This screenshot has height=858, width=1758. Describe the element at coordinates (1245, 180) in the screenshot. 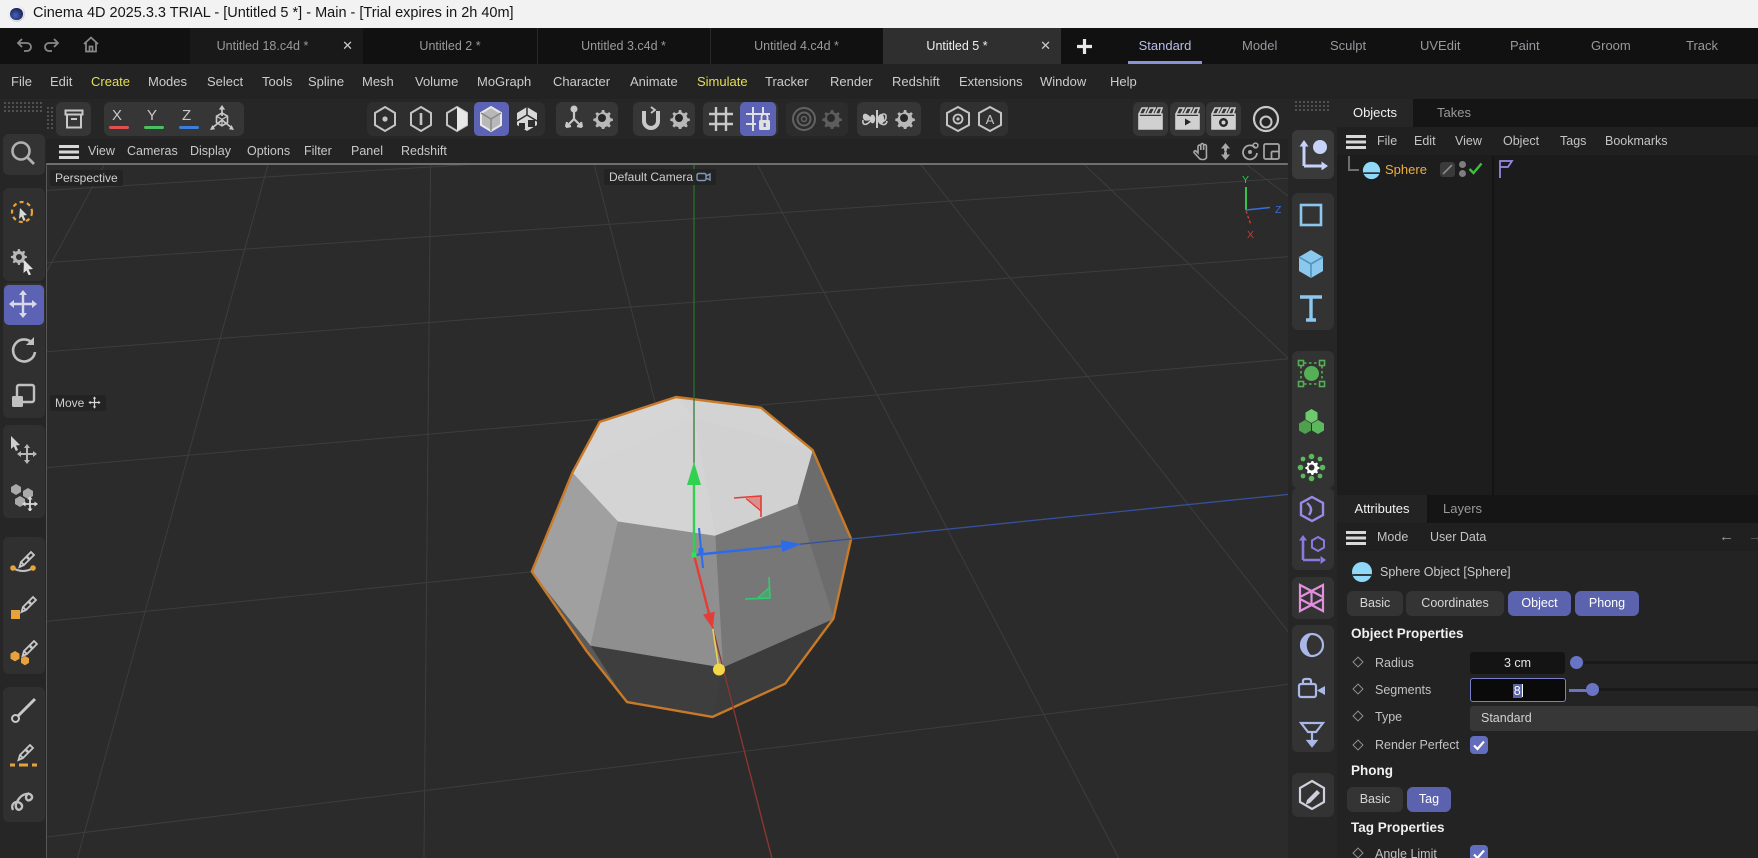

I see `svg-text: Y` at that location.